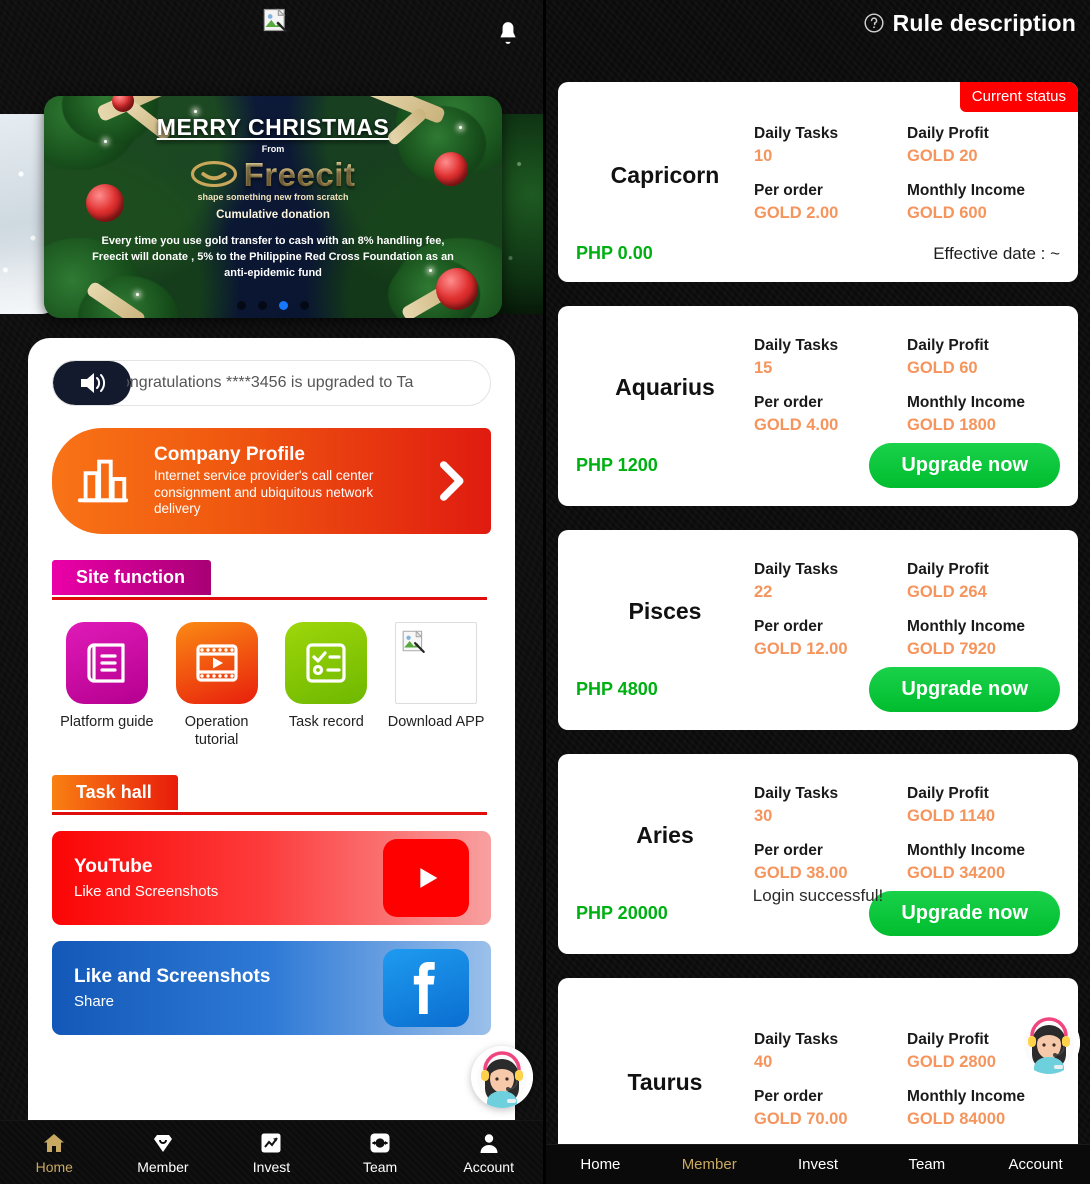 The width and height of the screenshot is (1090, 1184). Describe the element at coordinates (131, 577) in the screenshot. I see `site-function-heading: Site function` at that location.